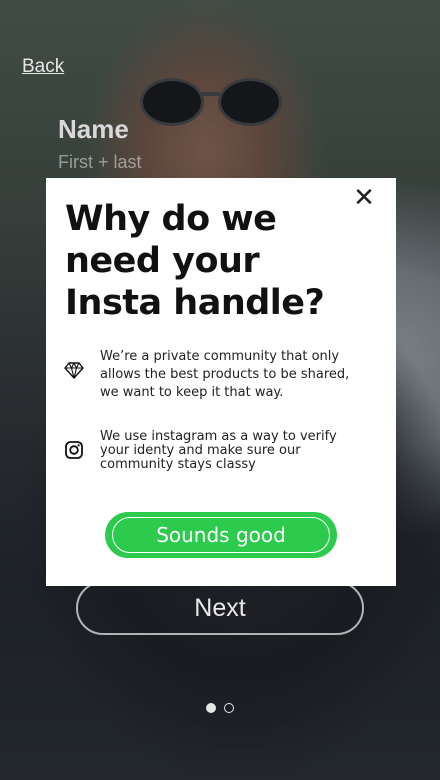 Image resolution: width=440 pixels, height=780 pixels. Describe the element at coordinates (229, 708) in the screenshot. I see `page-dot-inactive` at that location.